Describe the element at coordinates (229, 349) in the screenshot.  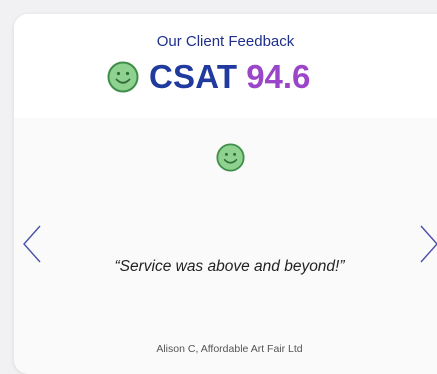
I see `testimonial-author: Alison C, Affordable Art Fair Ltd` at that location.